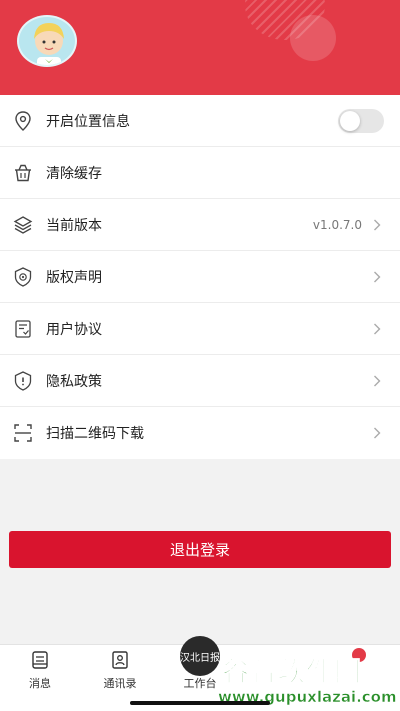 The height and width of the screenshot is (711, 400). Describe the element at coordinates (23, 225) in the screenshot. I see `layers-icon` at that location.